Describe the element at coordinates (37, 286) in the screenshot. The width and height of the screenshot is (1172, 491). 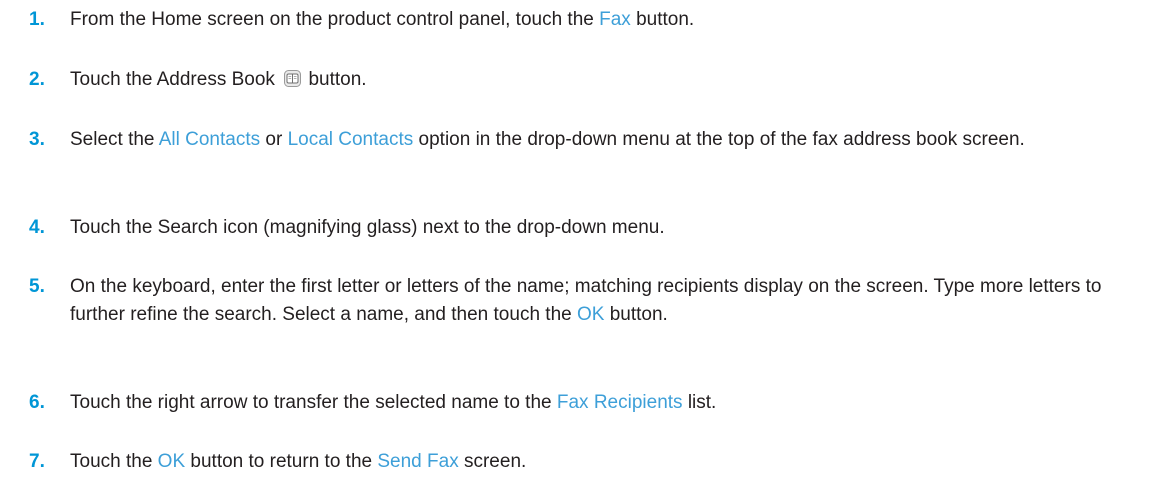
I see `step-number: 5.` at that location.